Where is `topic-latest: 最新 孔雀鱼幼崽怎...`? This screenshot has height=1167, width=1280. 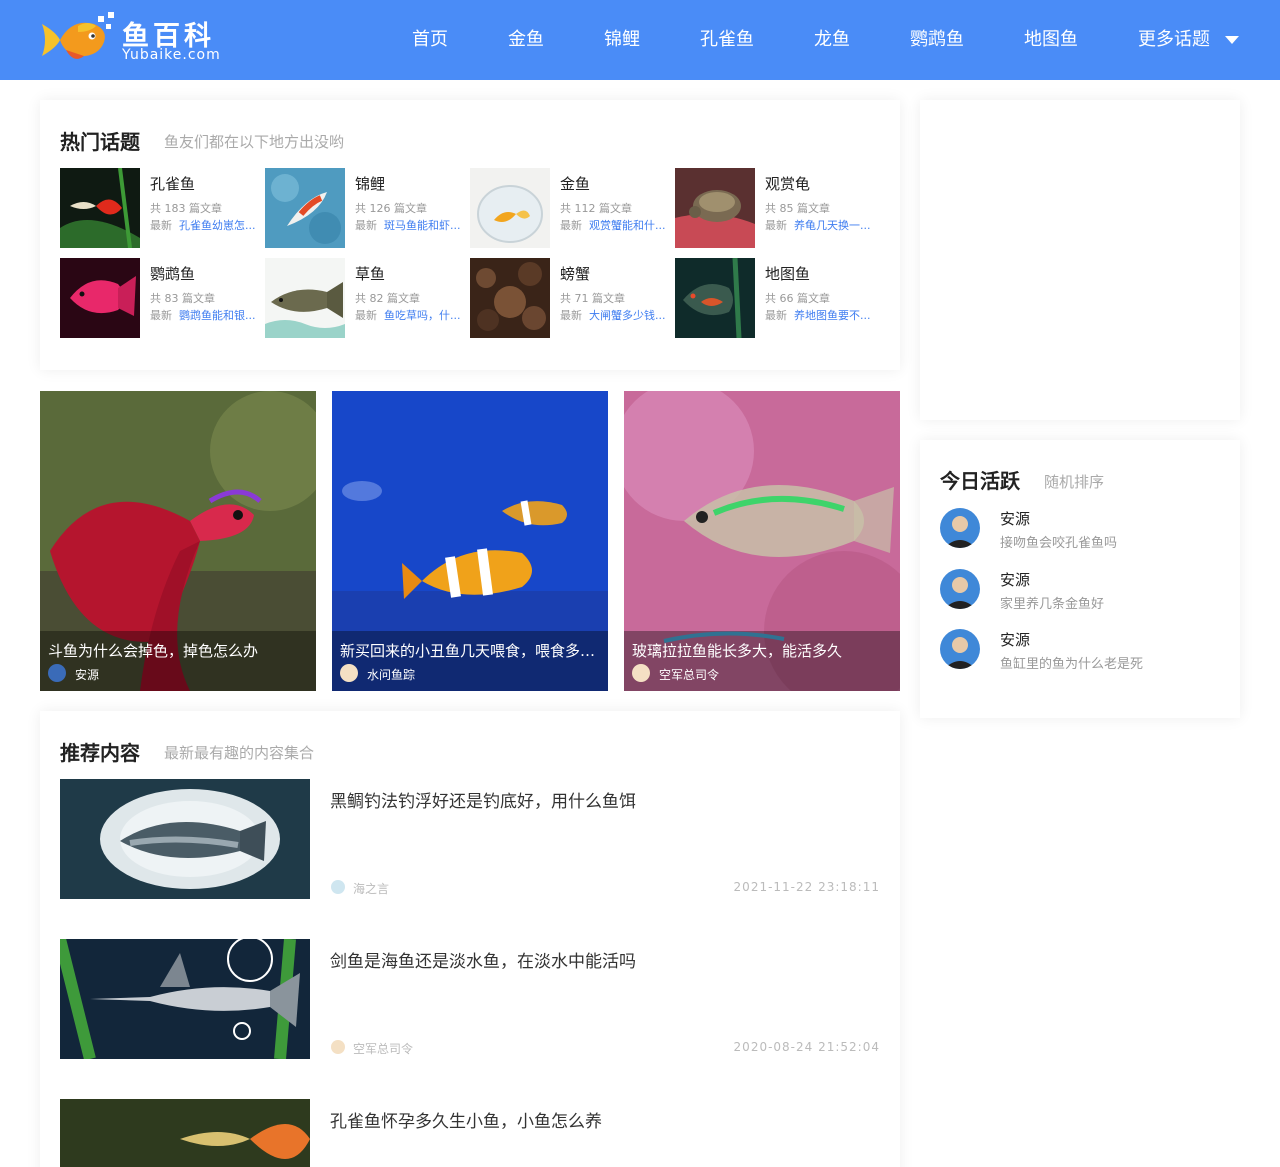 topic-latest: 最新 孔雀鱼幼崽怎... is located at coordinates (203, 225).